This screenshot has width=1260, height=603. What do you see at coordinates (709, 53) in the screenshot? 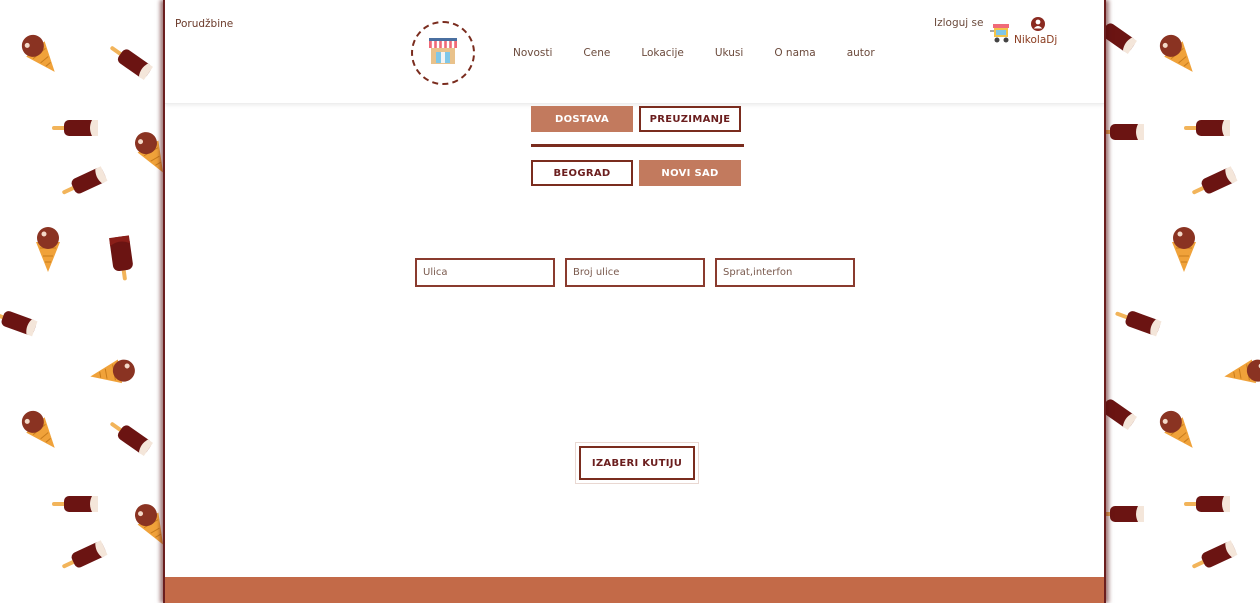
I see `main-nav: Novosti Cene Lokacije Ukusi O nama autor` at bounding box center [709, 53].